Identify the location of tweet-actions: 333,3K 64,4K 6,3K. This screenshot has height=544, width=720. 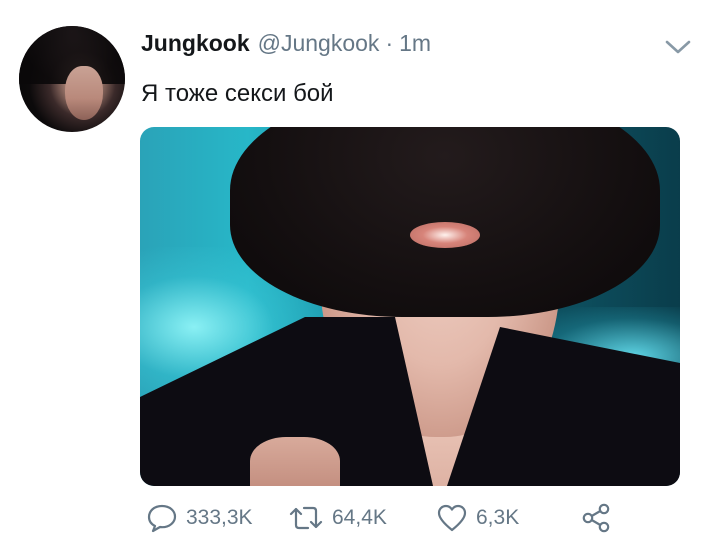
(390, 518).